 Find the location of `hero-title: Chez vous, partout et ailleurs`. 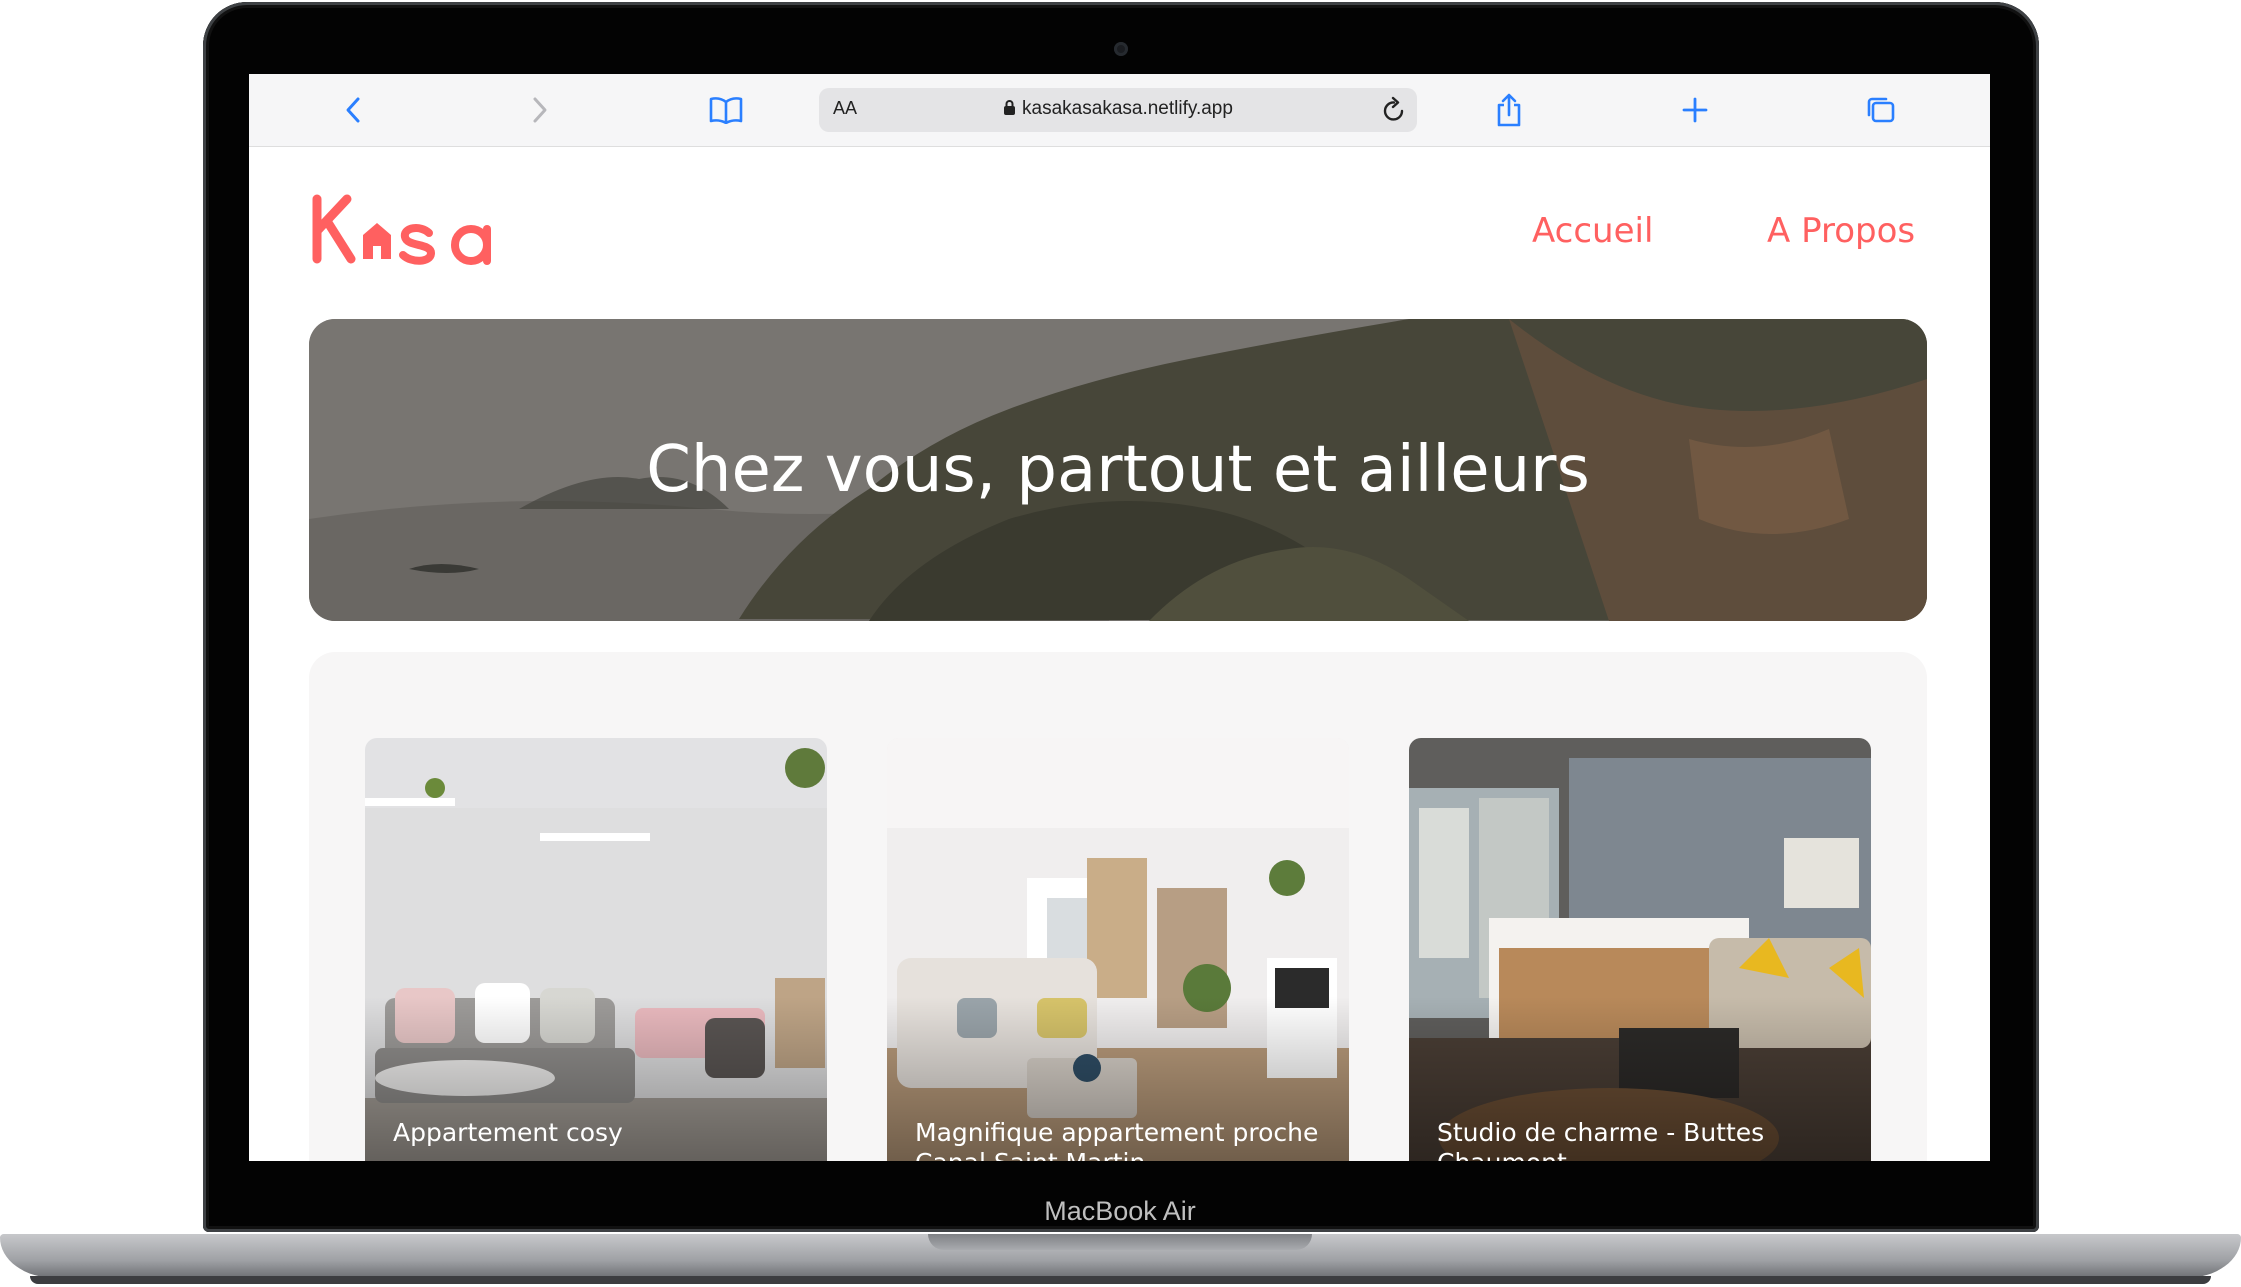

hero-title: Chez vous, partout et ailleurs is located at coordinates (1118, 470).